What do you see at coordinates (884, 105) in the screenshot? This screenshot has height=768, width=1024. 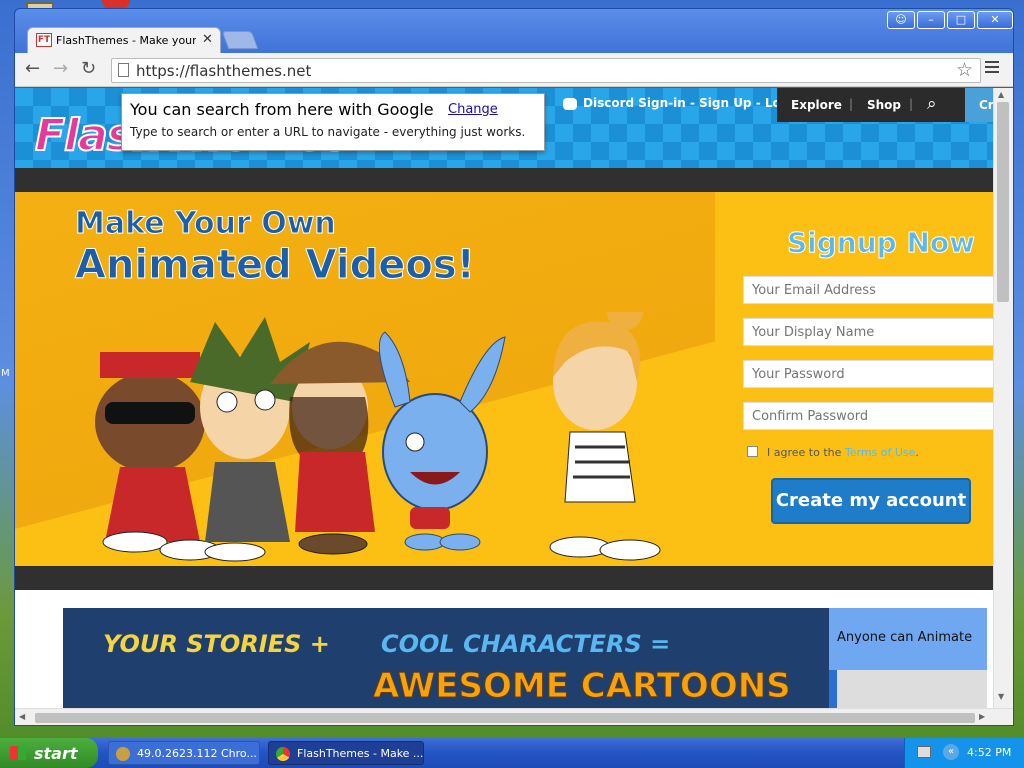 I see `nav-shop: Shop` at bounding box center [884, 105].